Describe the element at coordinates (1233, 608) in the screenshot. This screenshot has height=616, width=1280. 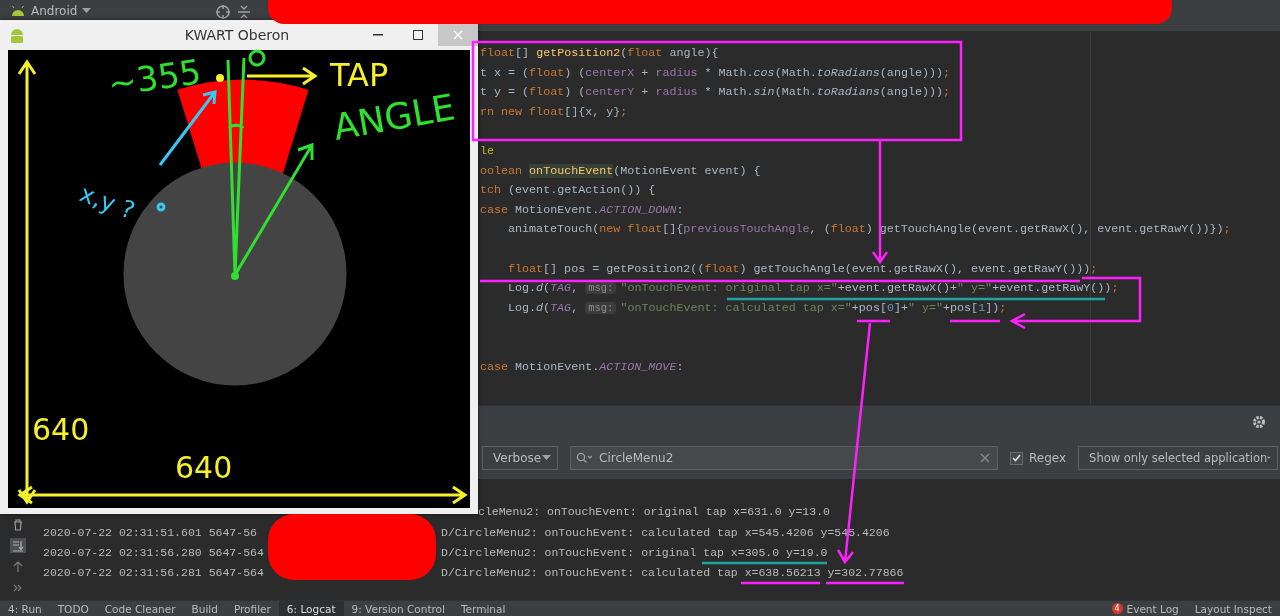
I see `tool-window-tab: Layout Inspect` at that location.